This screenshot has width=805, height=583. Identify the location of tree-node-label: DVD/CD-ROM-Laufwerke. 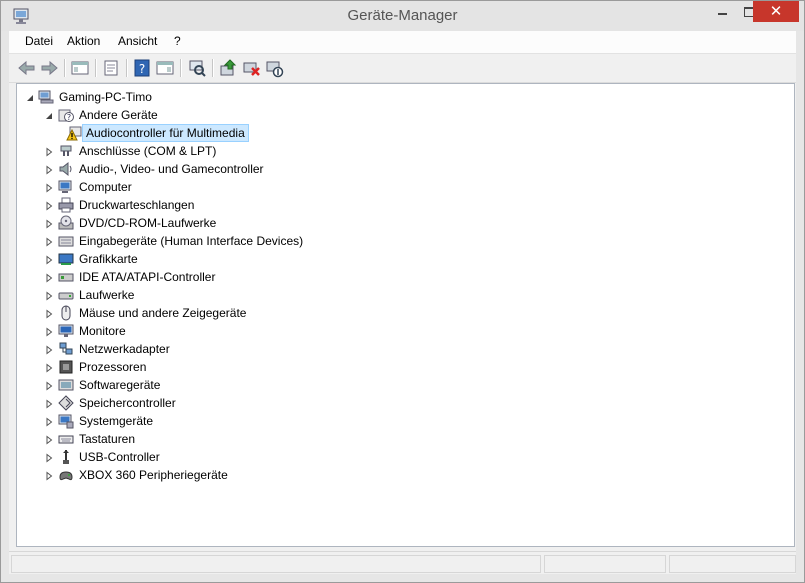
(148, 223).